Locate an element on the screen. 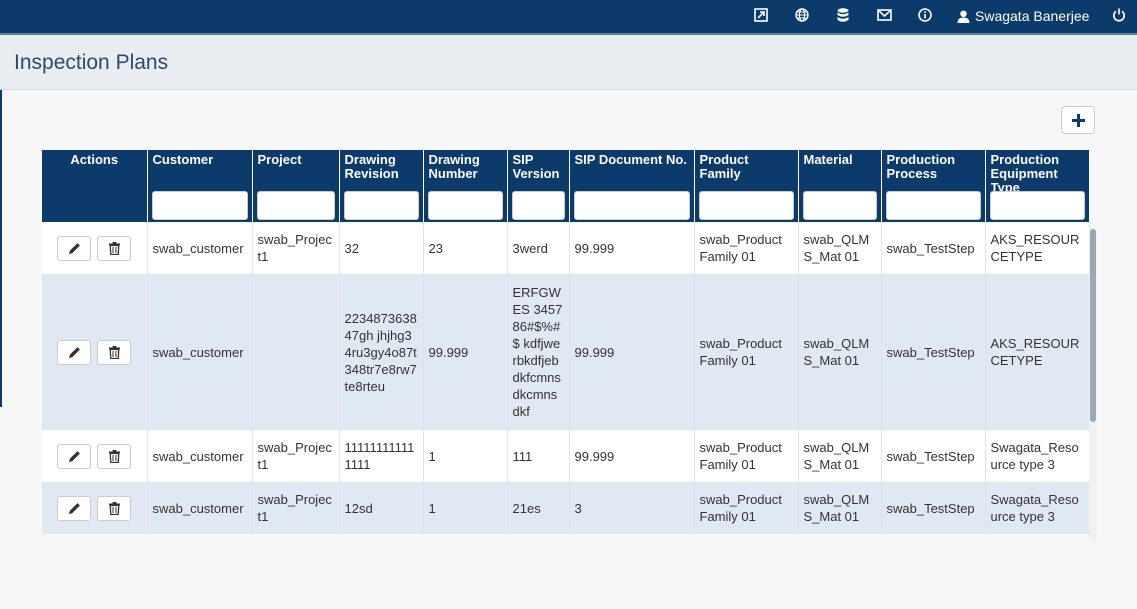 The image size is (1137, 609). cell-sip-version: 21es is located at coordinates (538, 508).